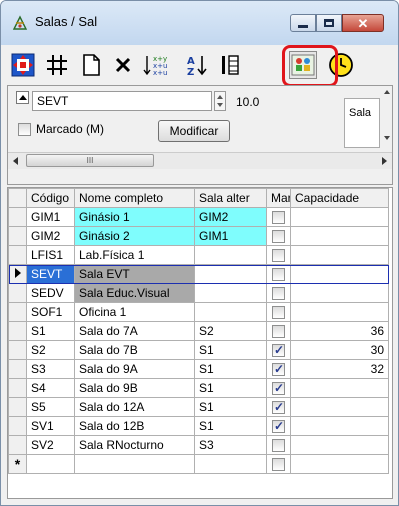 The image size is (399, 506). Describe the element at coordinates (50, 331) in the screenshot. I see `cell-code: S1` at that location.